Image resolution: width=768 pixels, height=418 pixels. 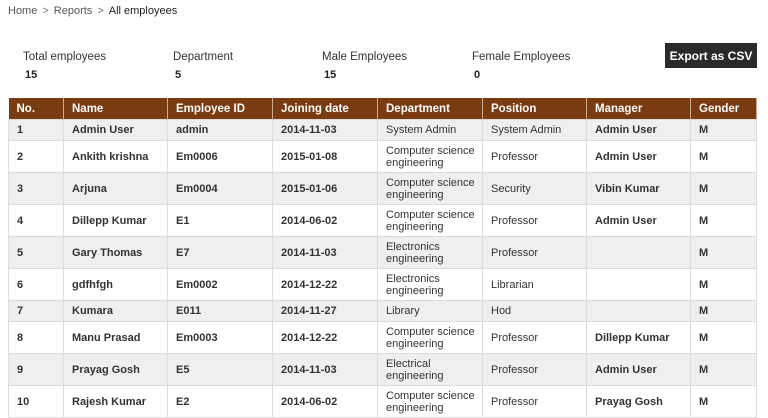 I want to click on cell-name: Manu Prasad, so click(x=115, y=337).